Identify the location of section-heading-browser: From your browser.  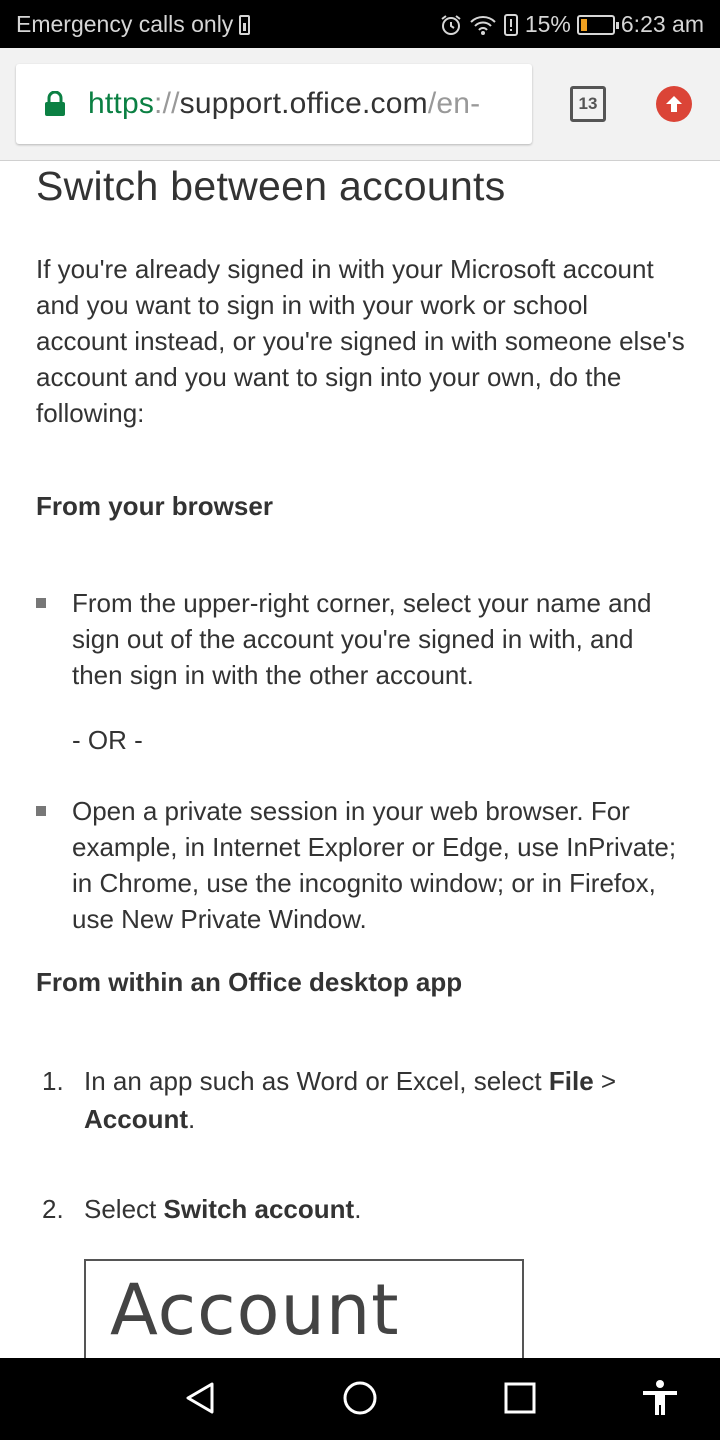
(154, 506).